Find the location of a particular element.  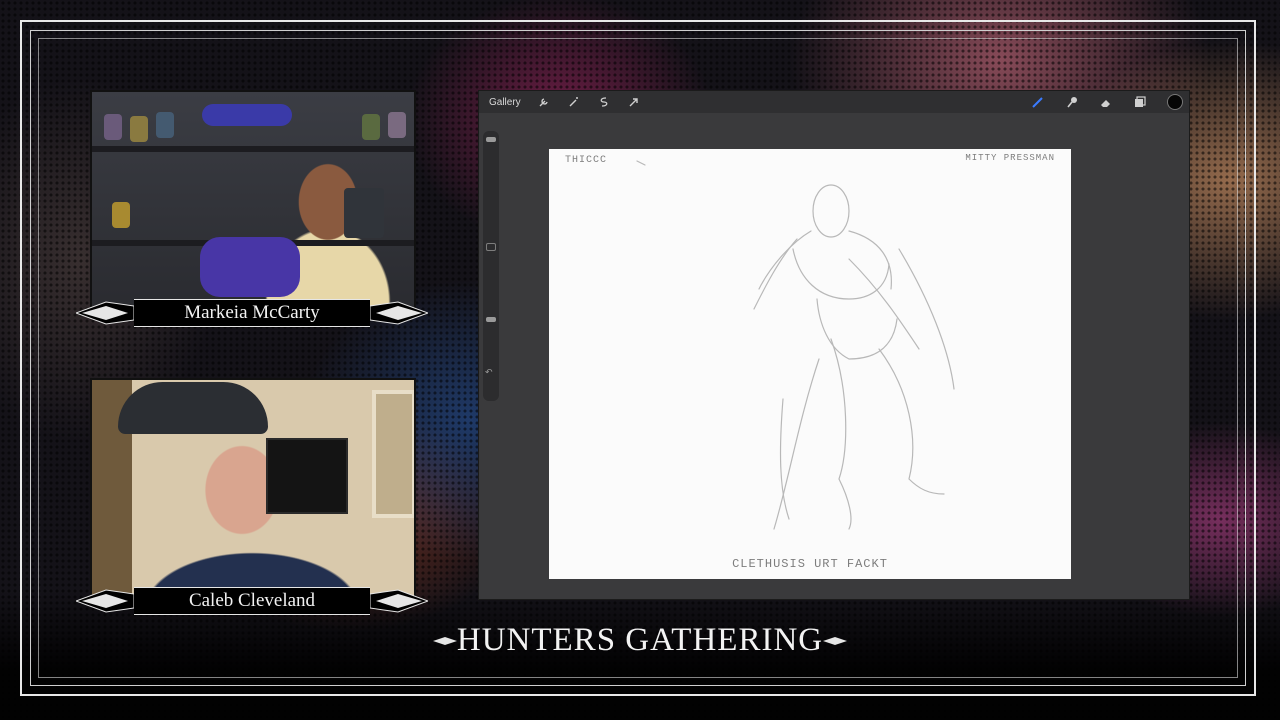

title-ornament-right-icon is located at coordinates (835, 640).